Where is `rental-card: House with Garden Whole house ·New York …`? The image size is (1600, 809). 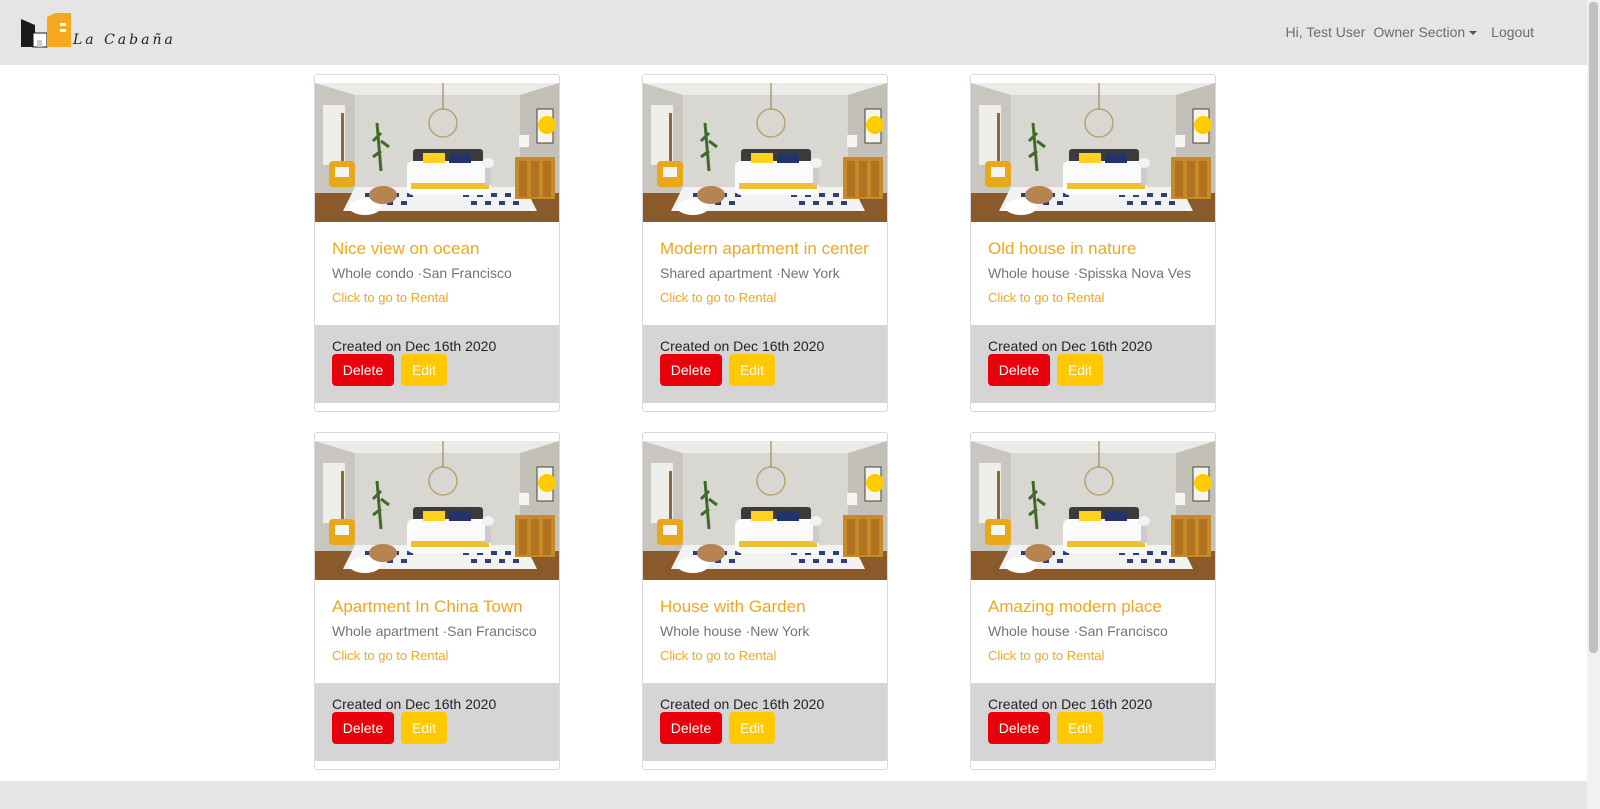
rental-card: House with Garden Whole house ·New York … is located at coordinates (765, 601).